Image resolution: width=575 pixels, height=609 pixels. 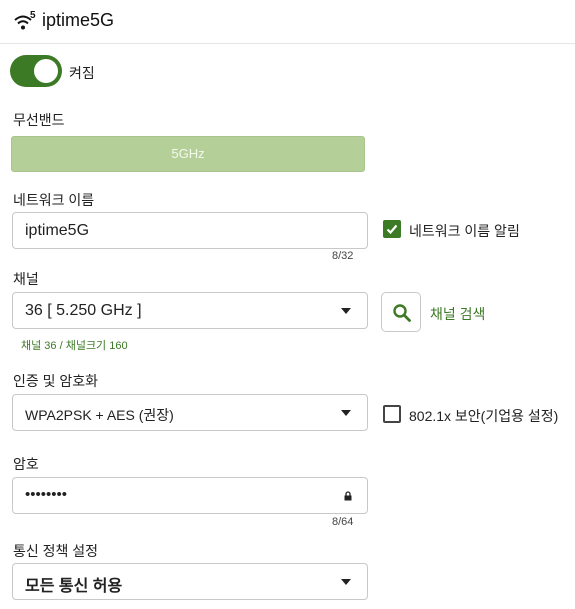 What do you see at coordinates (190, 412) in the screenshot?
I see `auth-select: WPA2PSK + AES (권장)` at bounding box center [190, 412].